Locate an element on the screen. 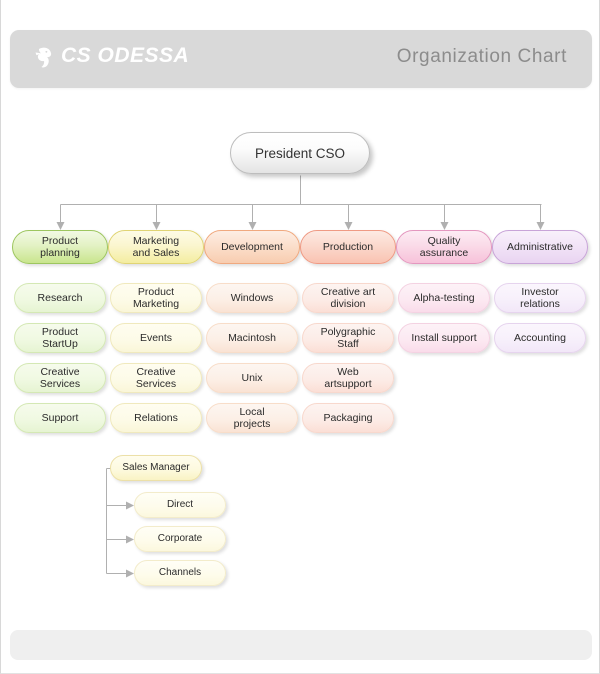 Image resolution: width=600 pixels, height=674 pixels. node-creative-services-marketing: Creative Services is located at coordinates (156, 378).